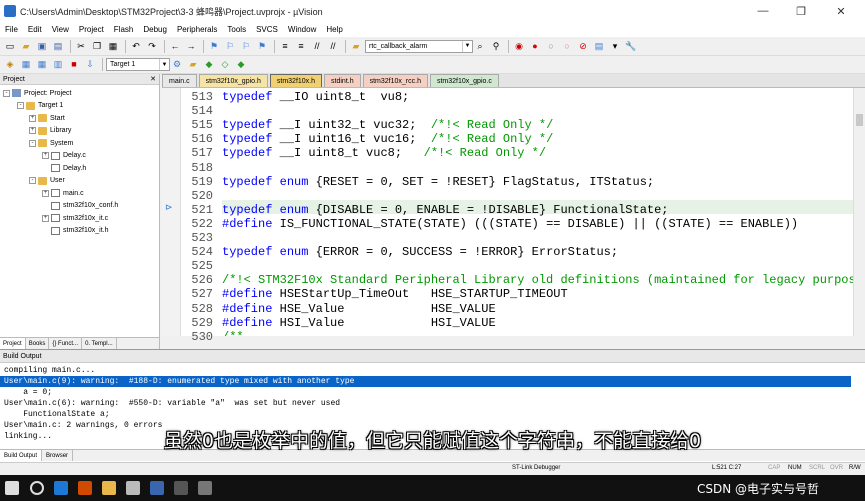 This screenshot has width=865, height=501. Describe the element at coordinates (109, 488) in the screenshot. I see `file-explorer-icon` at that location.